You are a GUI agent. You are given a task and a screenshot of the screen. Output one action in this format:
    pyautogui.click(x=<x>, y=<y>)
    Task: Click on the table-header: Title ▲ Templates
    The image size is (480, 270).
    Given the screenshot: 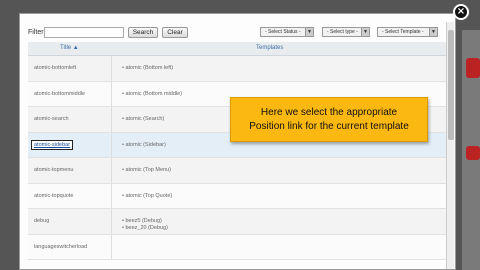 What is the action you would take?
    pyautogui.click(x=237, y=49)
    